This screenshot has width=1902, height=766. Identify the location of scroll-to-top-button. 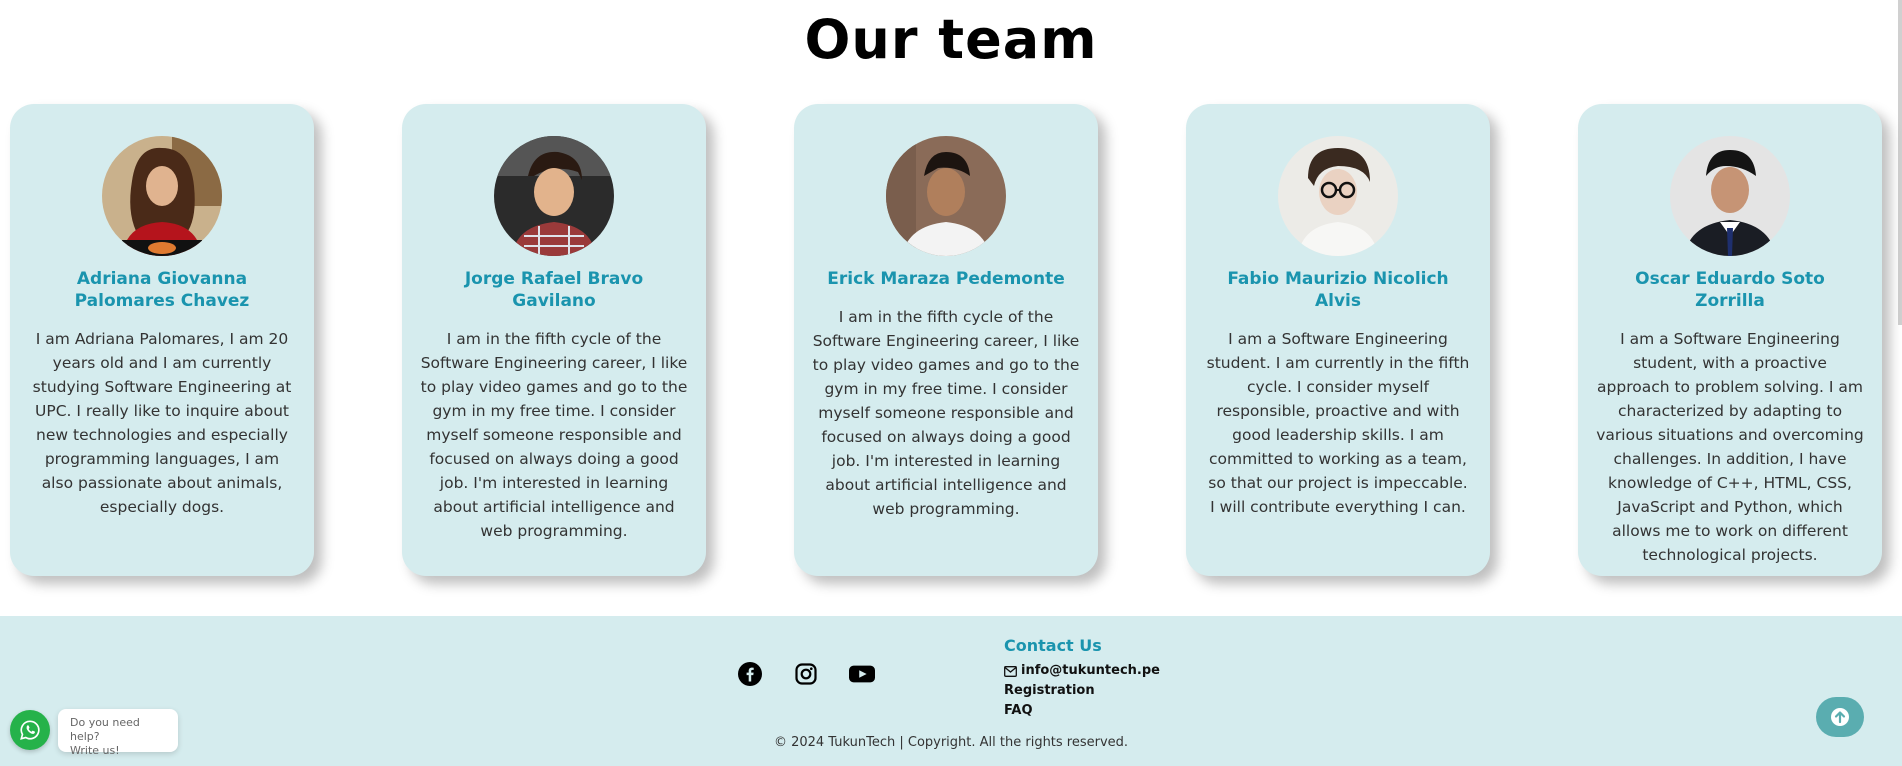
(1840, 717).